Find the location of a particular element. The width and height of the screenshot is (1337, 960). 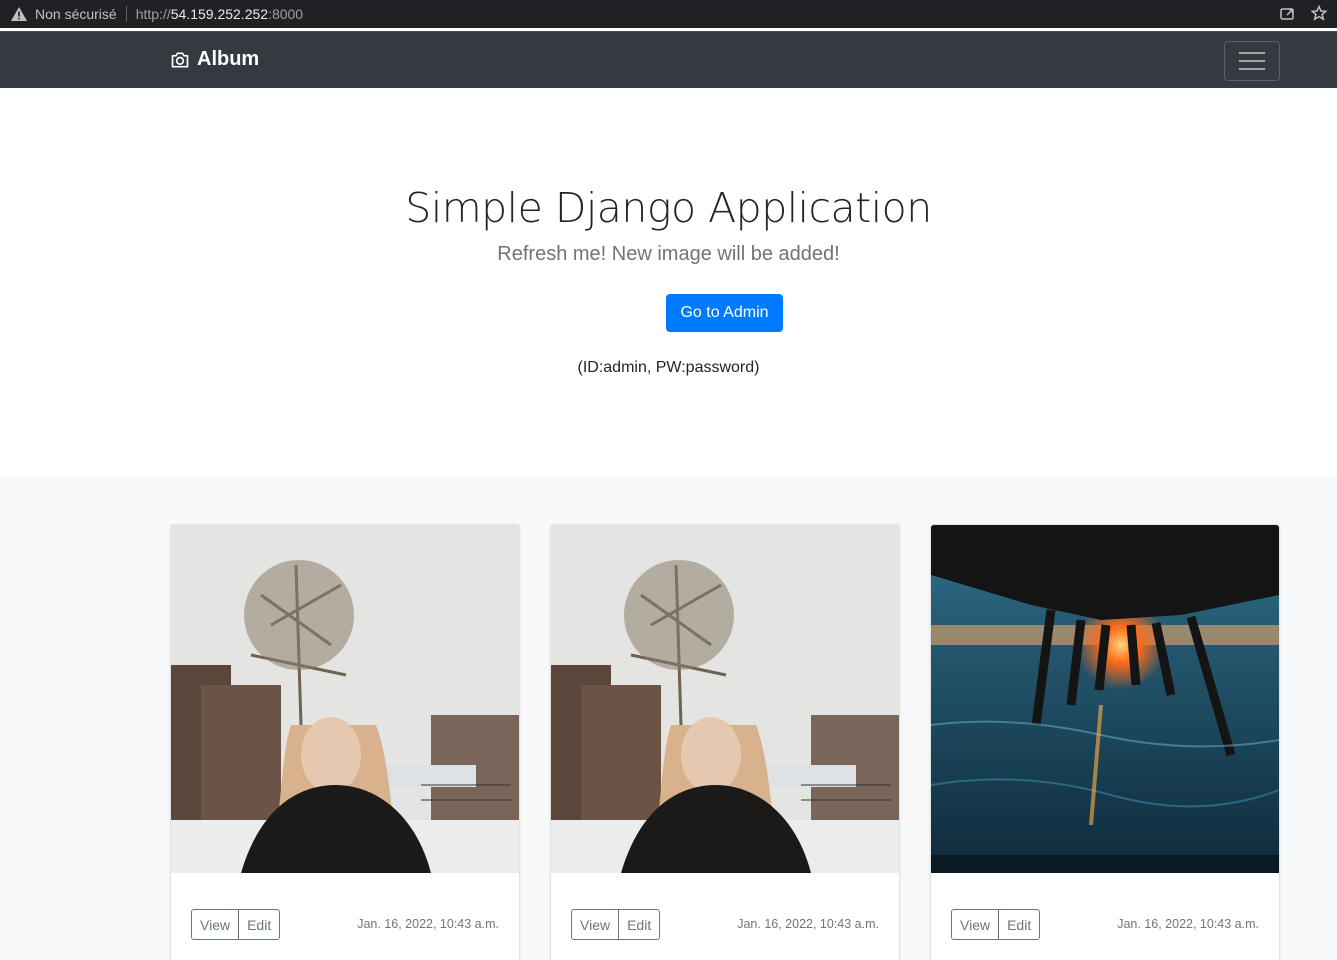

lead-text: Refresh me! New image will be added! is located at coordinates (668, 254).